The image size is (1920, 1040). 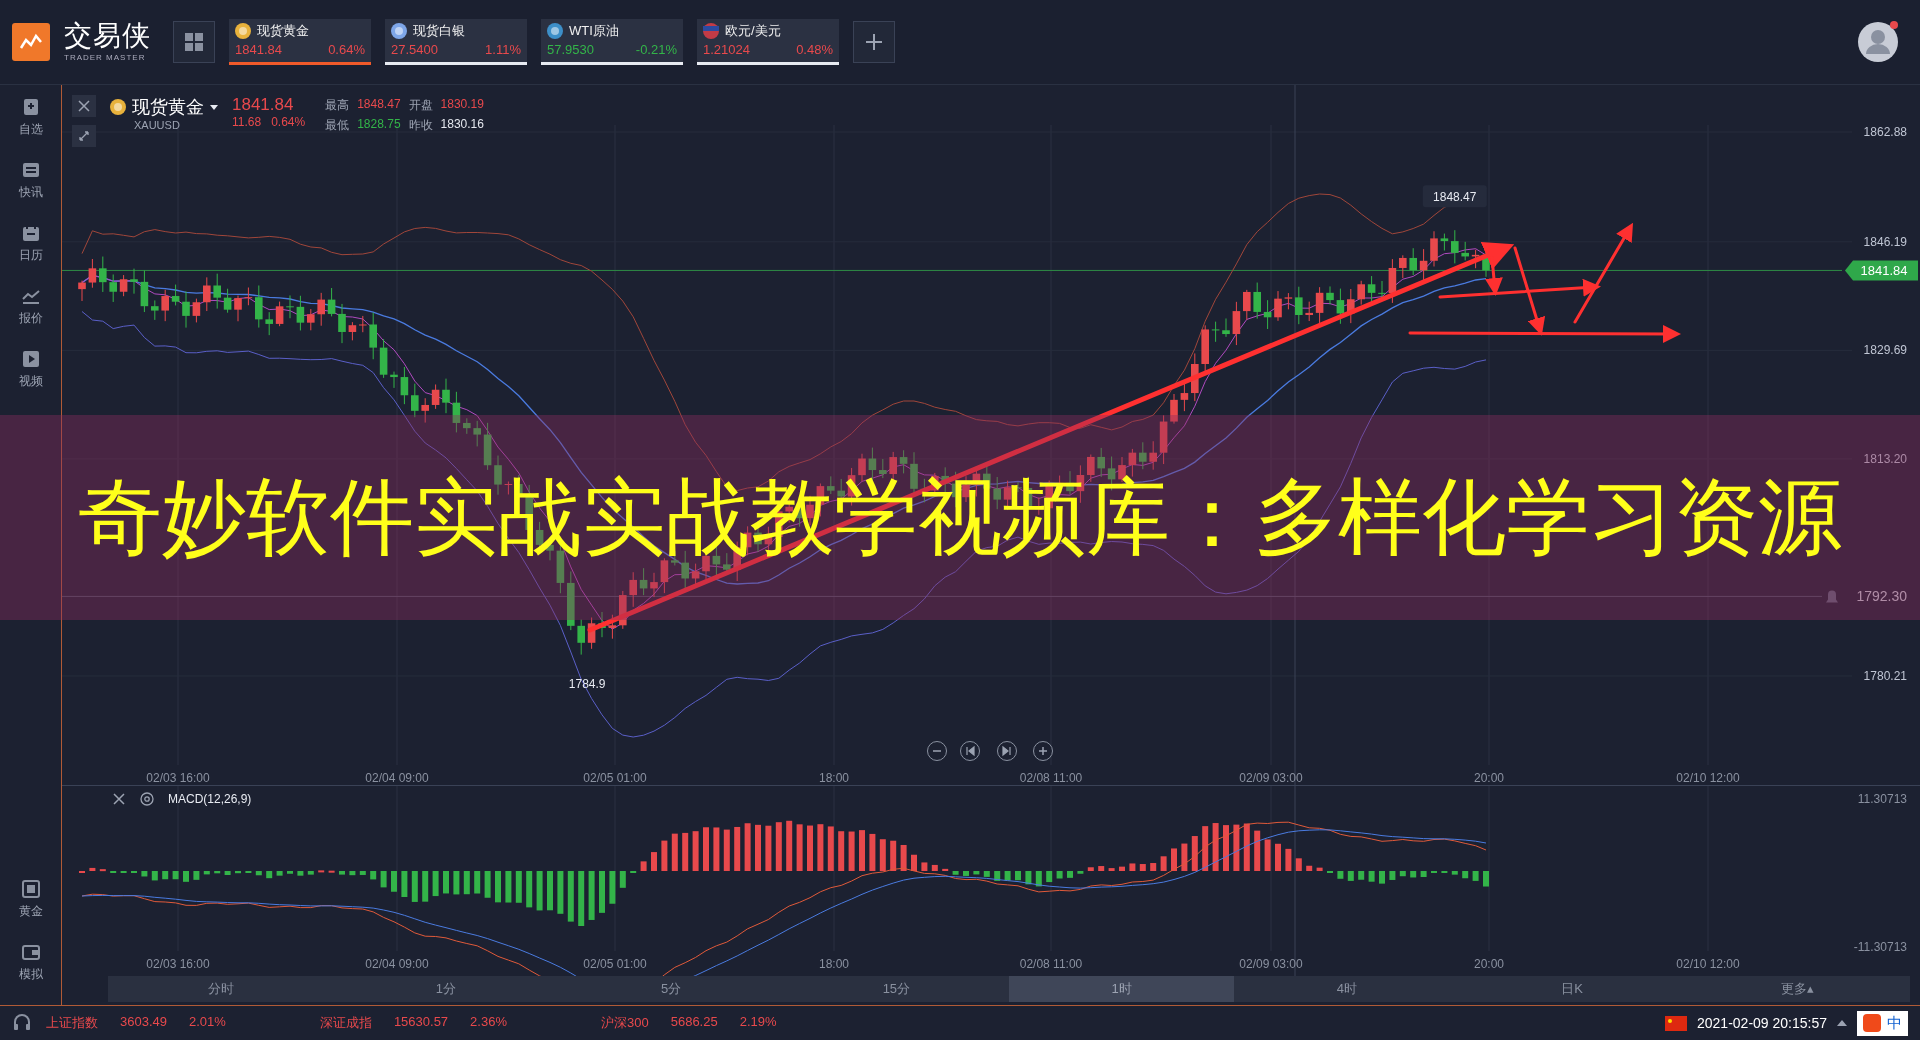 I want to click on stat-value: 1830.19, so click(x=462, y=105).